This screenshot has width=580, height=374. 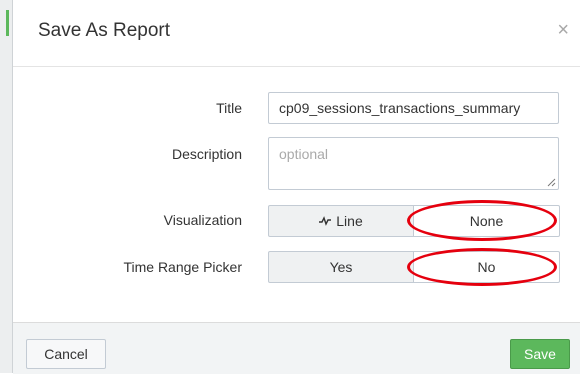 What do you see at coordinates (304, 154) in the screenshot?
I see `description-placeholder: optional` at bounding box center [304, 154].